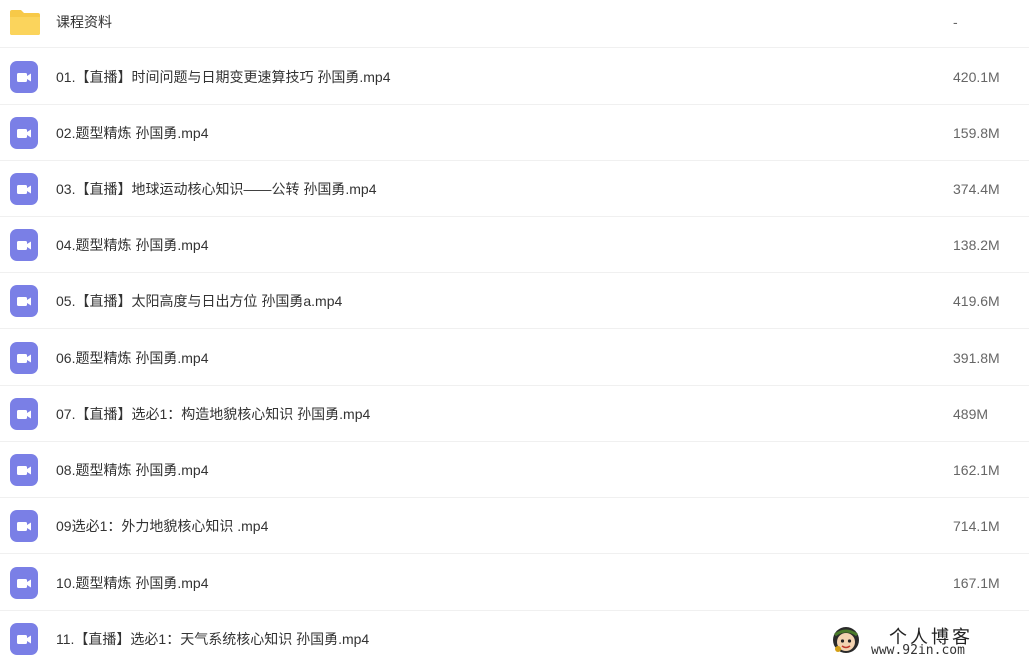  What do you see at coordinates (162, 526) in the screenshot?
I see `file-name: 09选必1：外力地貌核心知识 .mp4` at bounding box center [162, 526].